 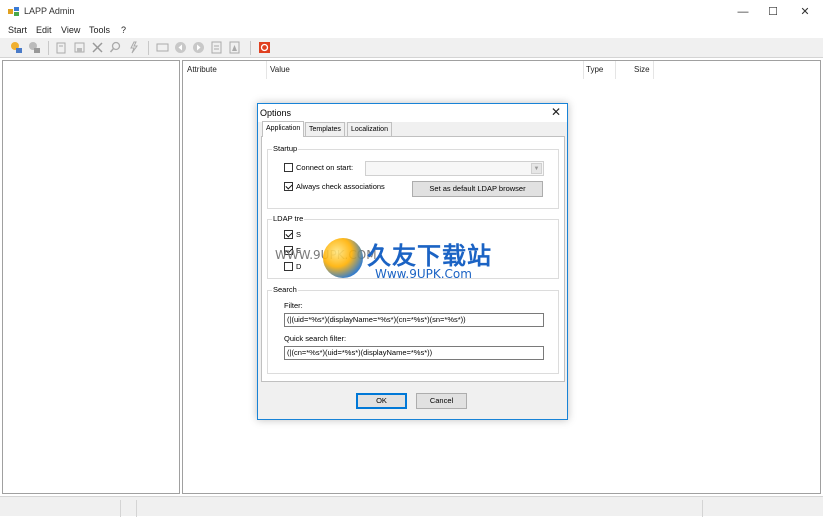 I want to click on menu-edit: Edit, so click(x=44, y=30).